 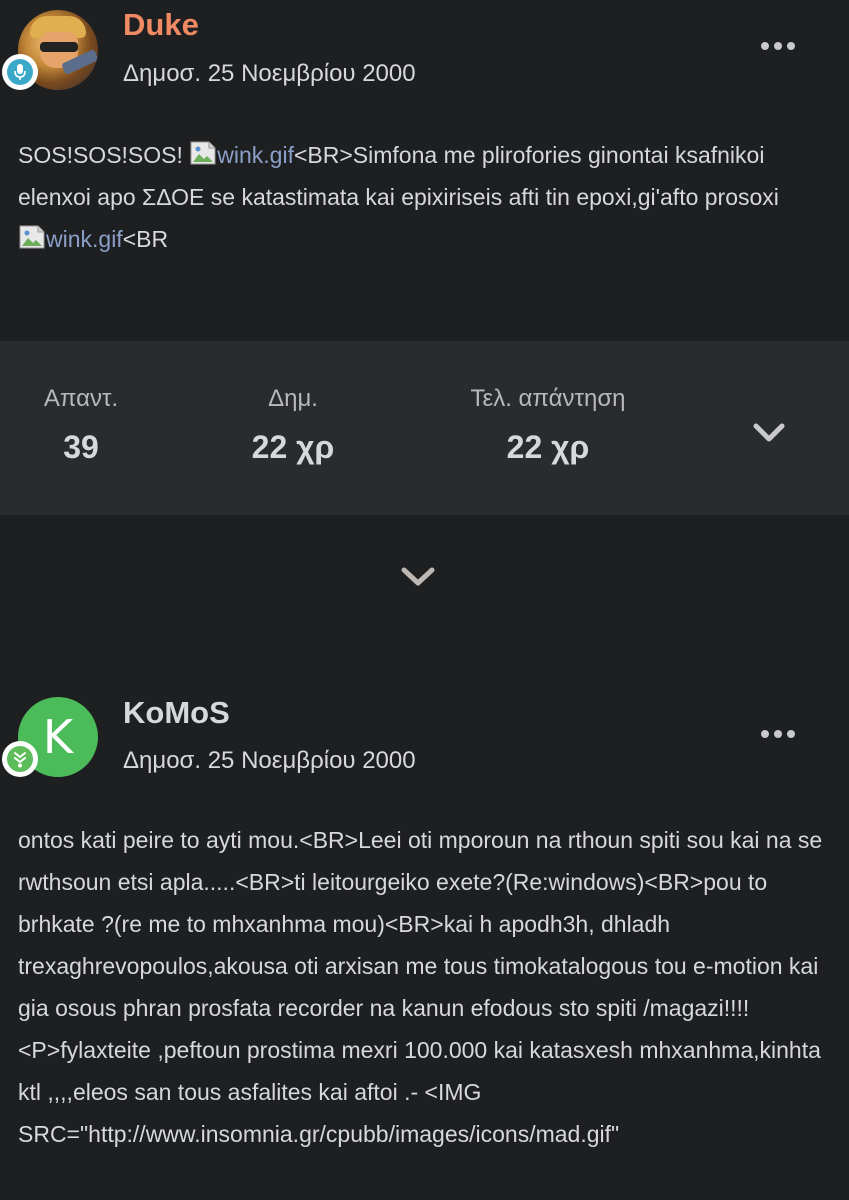 What do you see at coordinates (293, 425) in the screenshot?
I see `stat-created: Δημ. 22 χρ` at bounding box center [293, 425].